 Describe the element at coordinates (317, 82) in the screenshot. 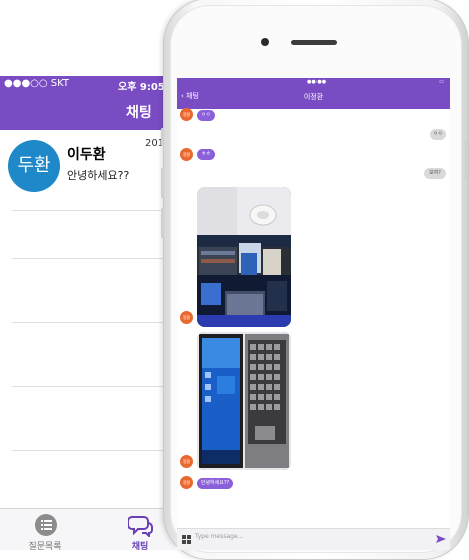

I see `clock-icon: ●●:●●` at that location.